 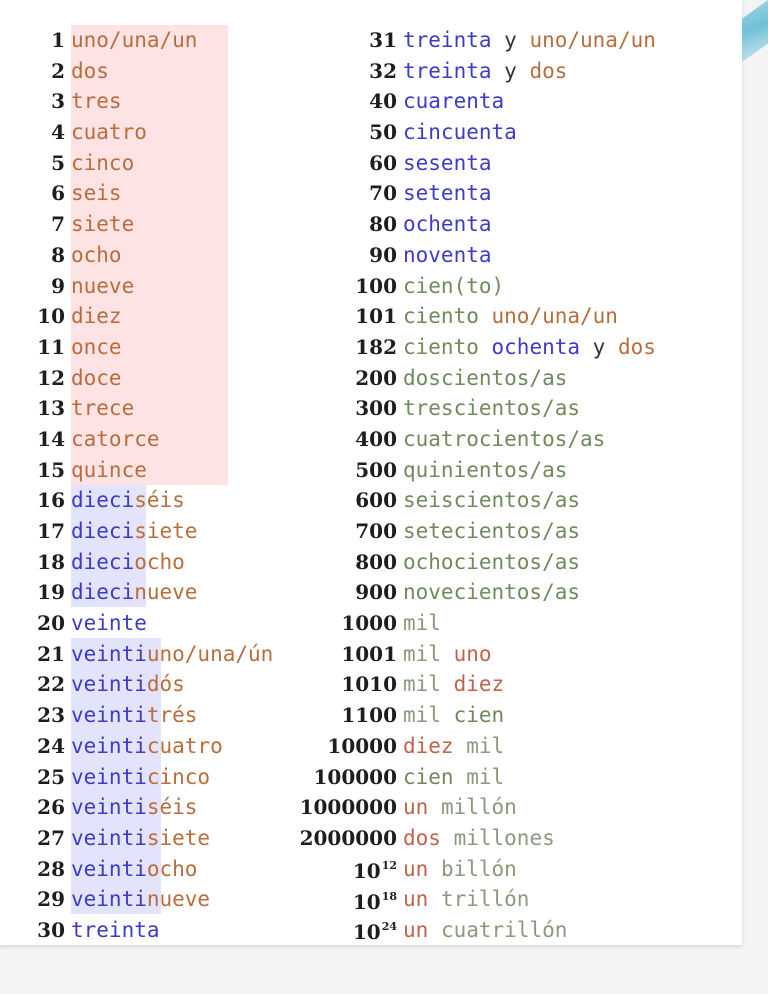 I want to click on number-digits: 70, so click(x=383, y=193).